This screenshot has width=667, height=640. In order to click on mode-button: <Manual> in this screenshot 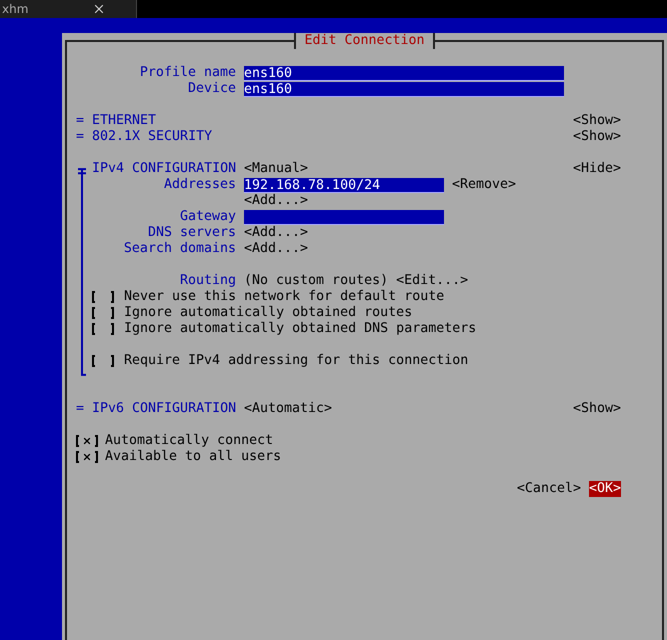, I will do `click(276, 168)`.